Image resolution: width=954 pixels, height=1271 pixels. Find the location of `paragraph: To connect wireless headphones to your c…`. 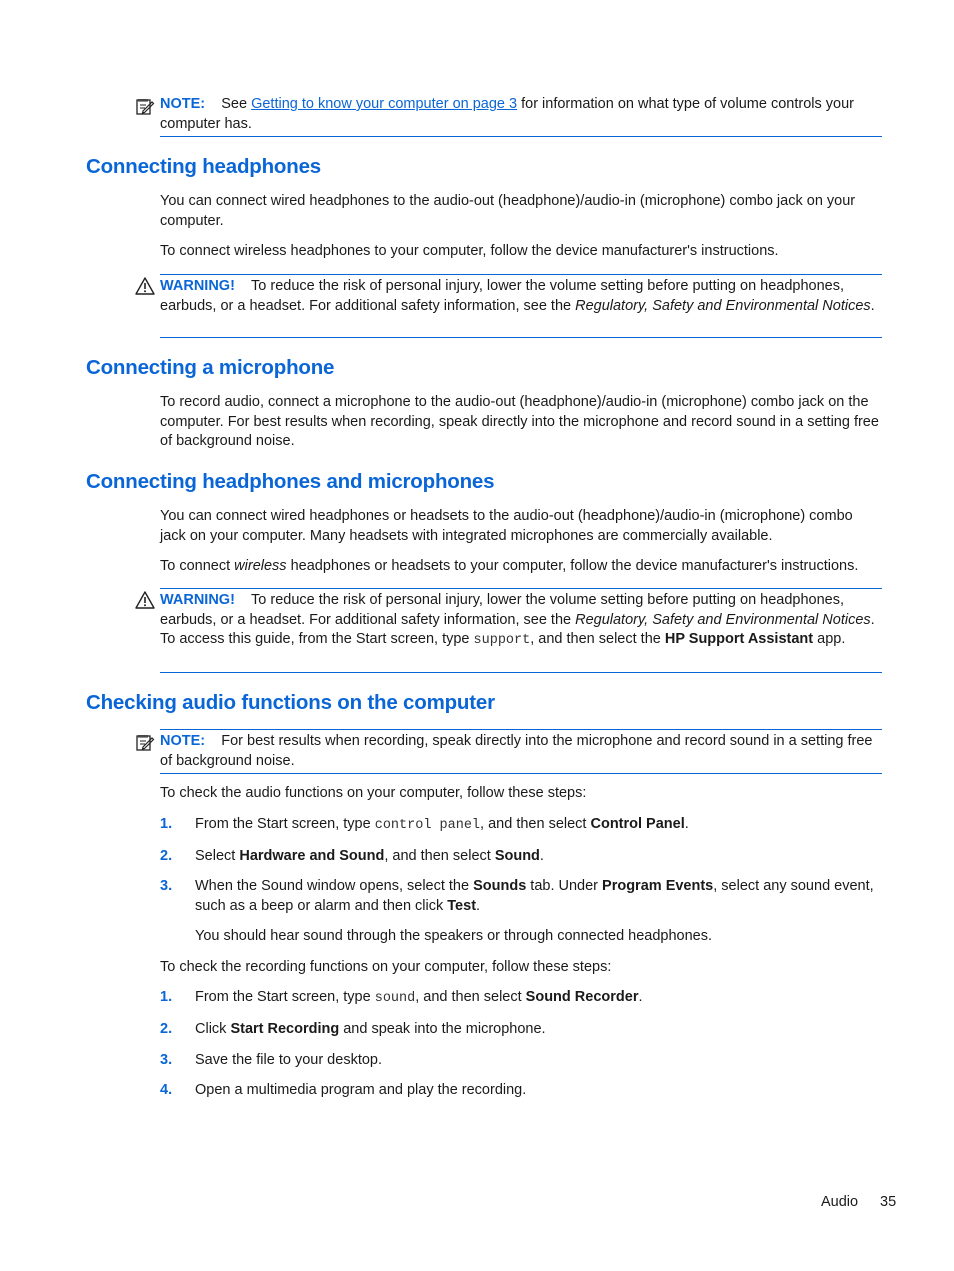

paragraph: To connect wireless headphones to your c… is located at coordinates (469, 251).